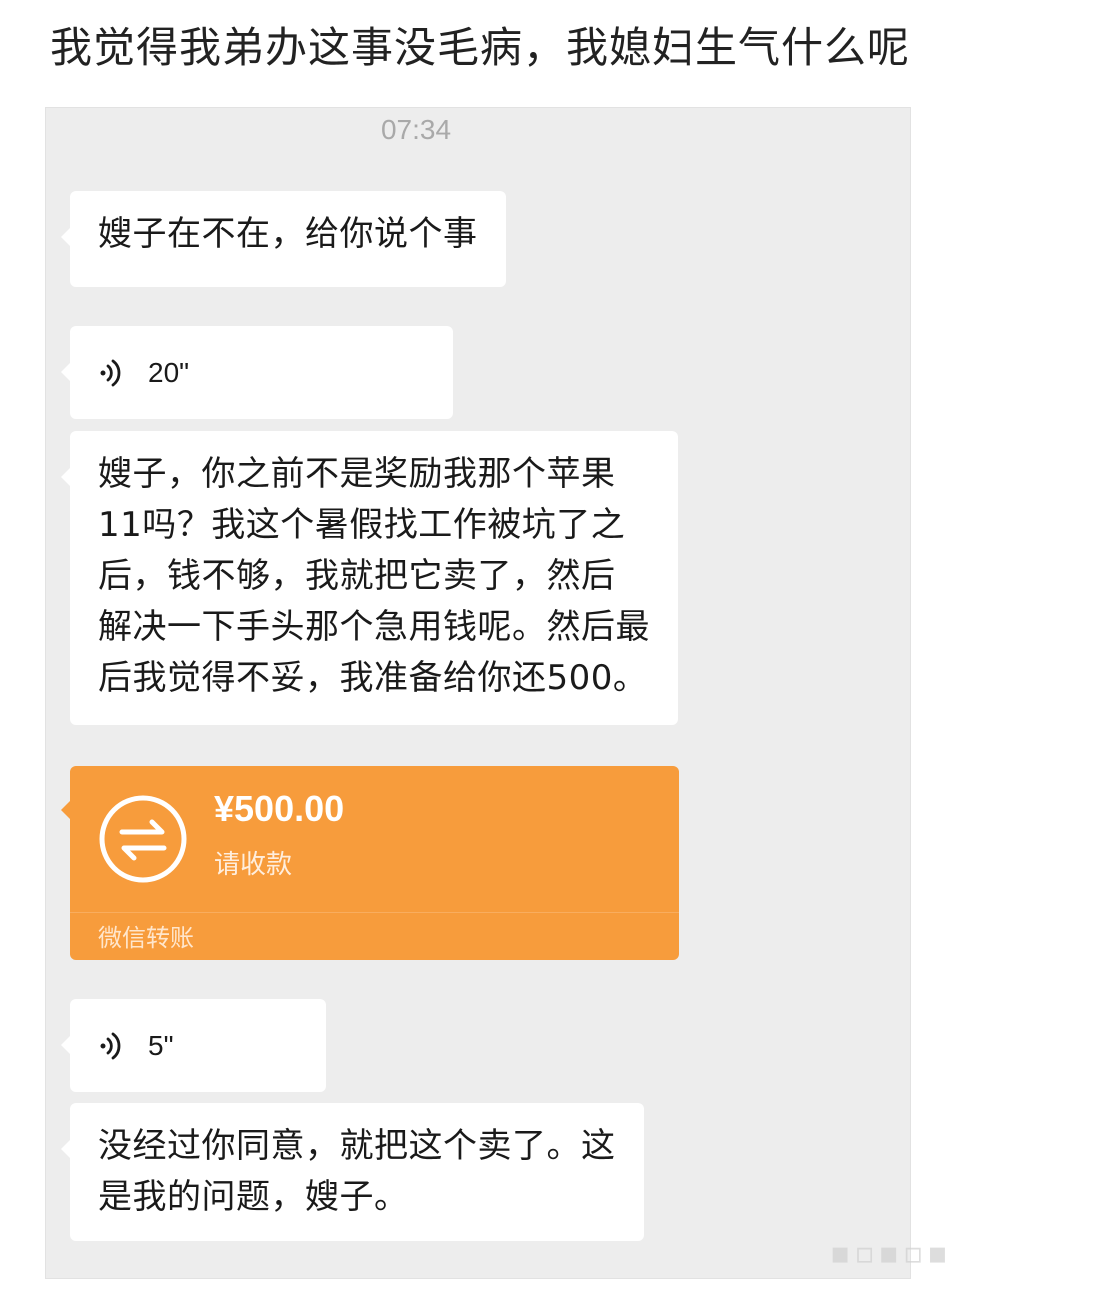 This screenshot has width=1094, height=1294. What do you see at coordinates (193, 1045) in the screenshot?
I see `voice-message-bubble: 5"` at bounding box center [193, 1045].